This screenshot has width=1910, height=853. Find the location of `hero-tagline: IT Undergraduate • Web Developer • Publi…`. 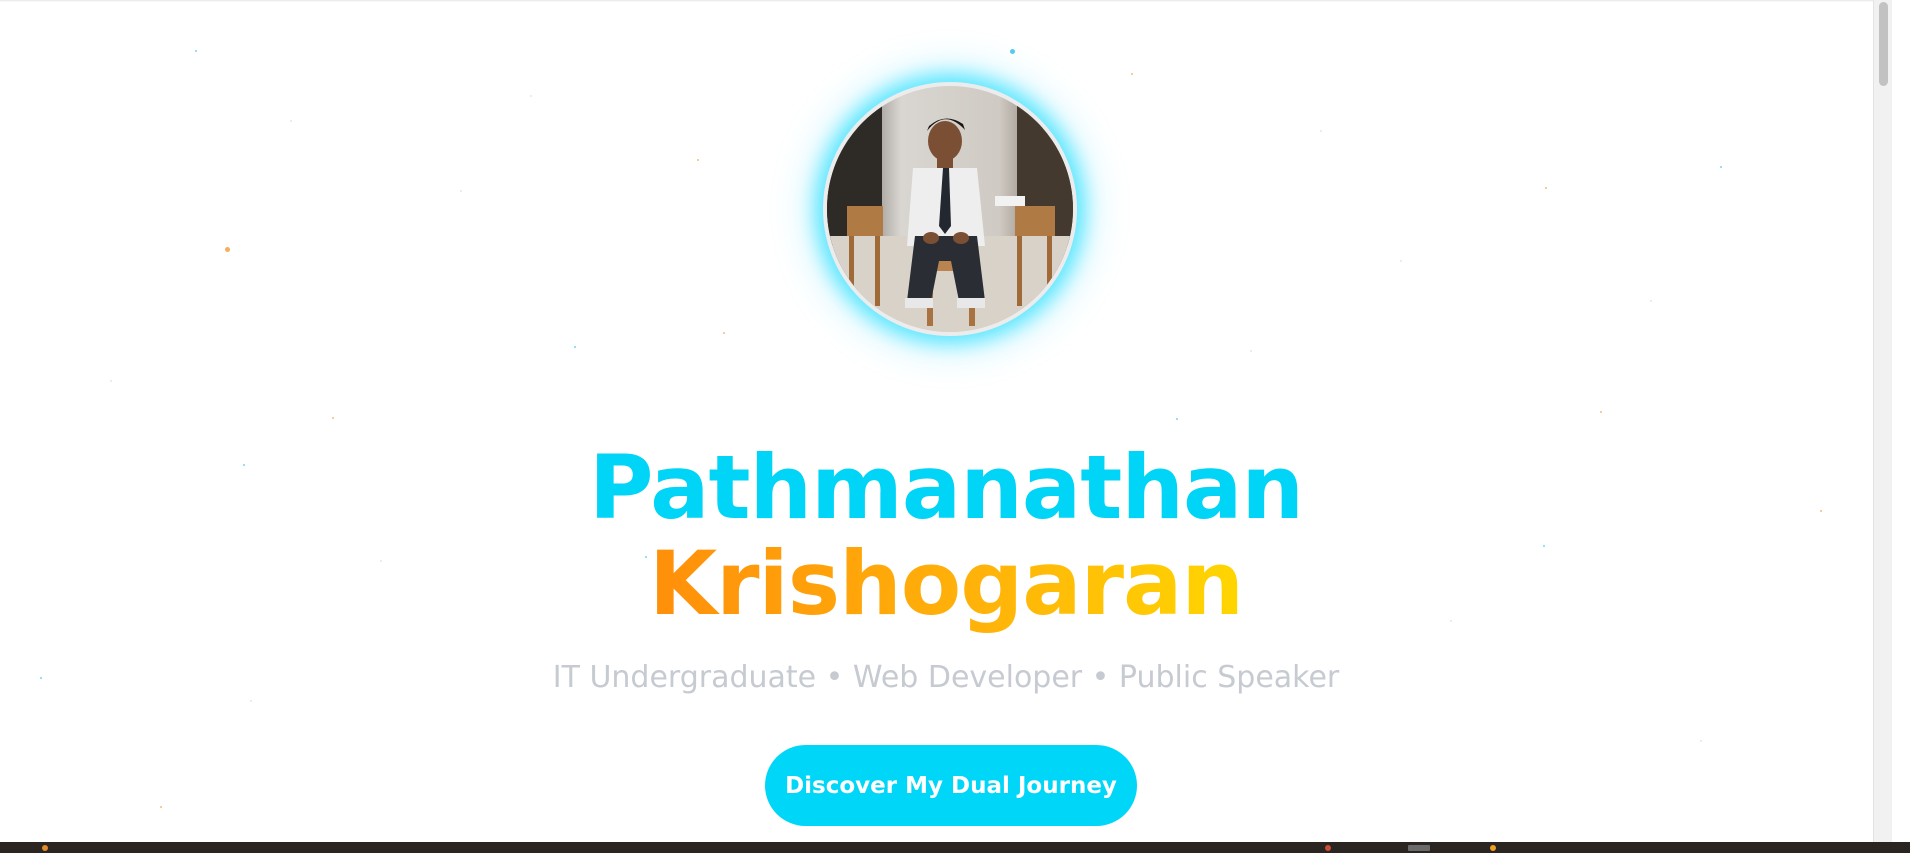

hero-tagline: IT Undergraduate • Web Developer • Publi… is located at coordinates (946, 677).